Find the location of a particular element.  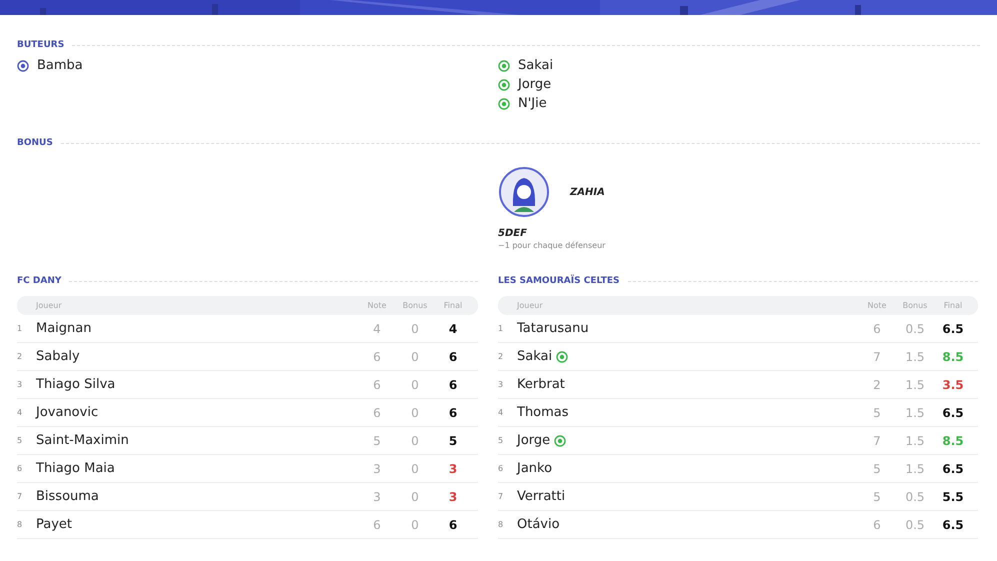

table-cell-text: 5.5 is located at coordinates (953, 497).